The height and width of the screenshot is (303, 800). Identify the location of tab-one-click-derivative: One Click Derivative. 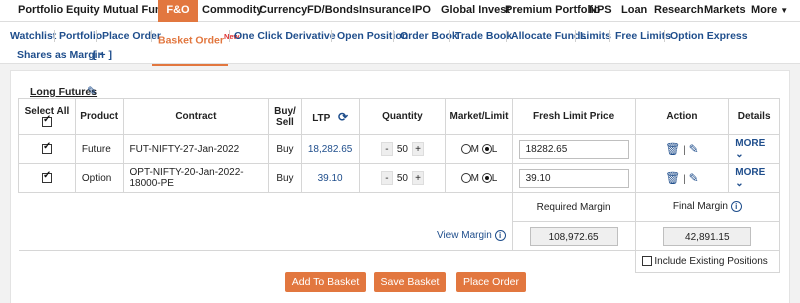
(285, 36).